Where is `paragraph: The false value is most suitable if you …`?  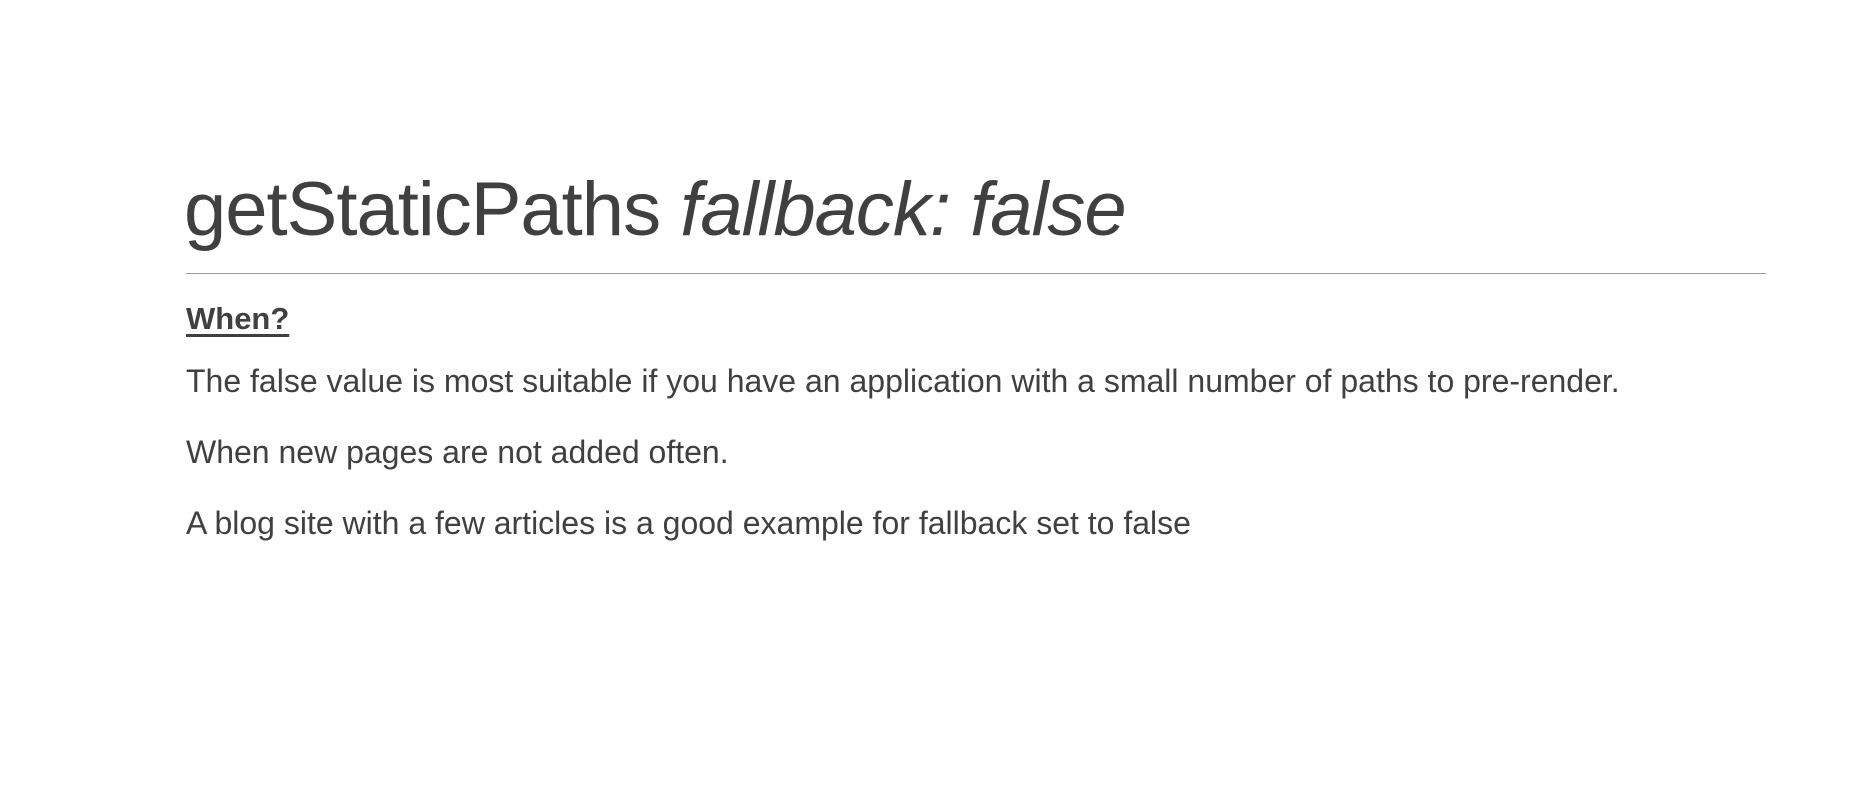 paragraph: The false value is most suitable if you … is located at coordinates (903, 381).